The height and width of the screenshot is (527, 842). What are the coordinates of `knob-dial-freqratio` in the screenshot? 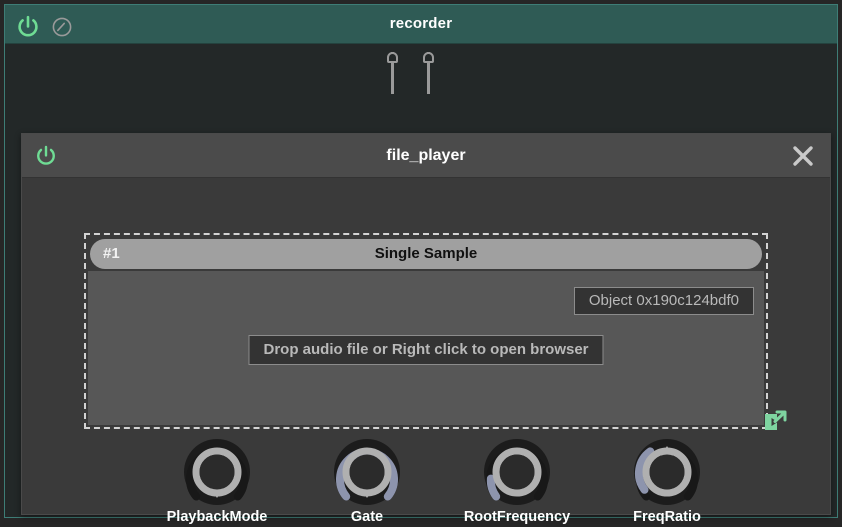 It's located at (667, 472).